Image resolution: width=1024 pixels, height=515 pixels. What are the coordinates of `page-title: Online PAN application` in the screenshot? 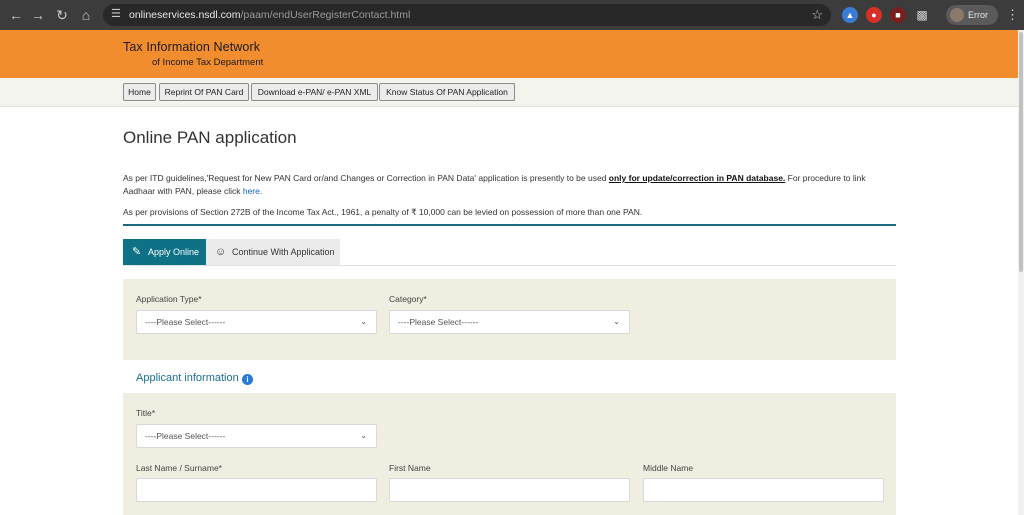 It's located at (210, 137).